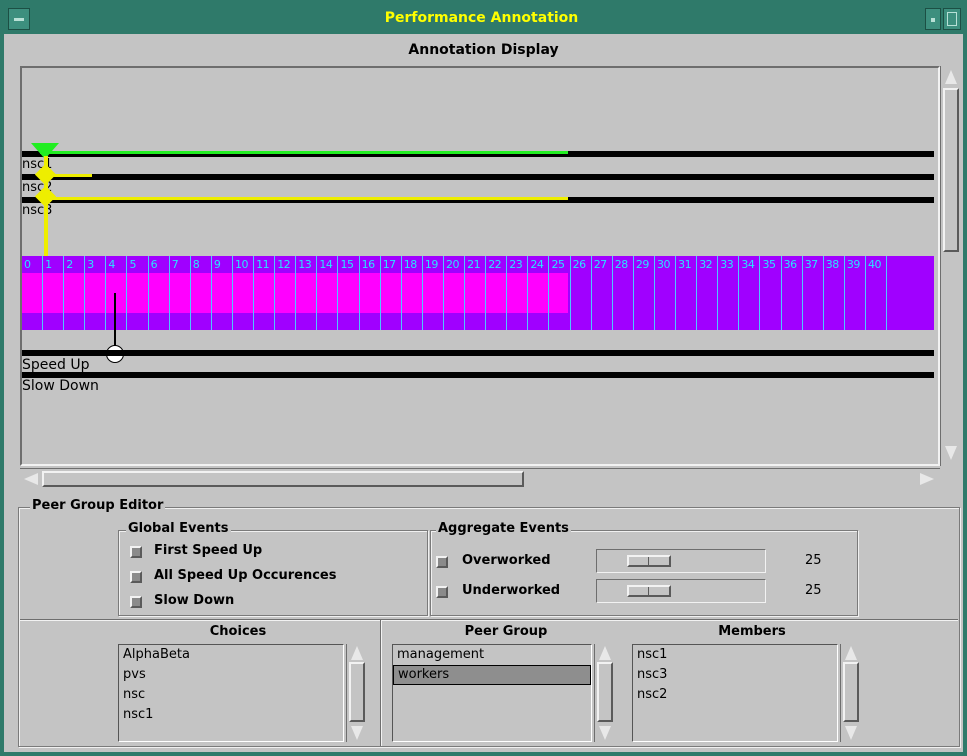 This screenshot has height=756, width=967. What do you see at coordinates (927, 479) in the screenshot?
I see `scroll-right-arrow-icon` at bounding box center [927, 479].